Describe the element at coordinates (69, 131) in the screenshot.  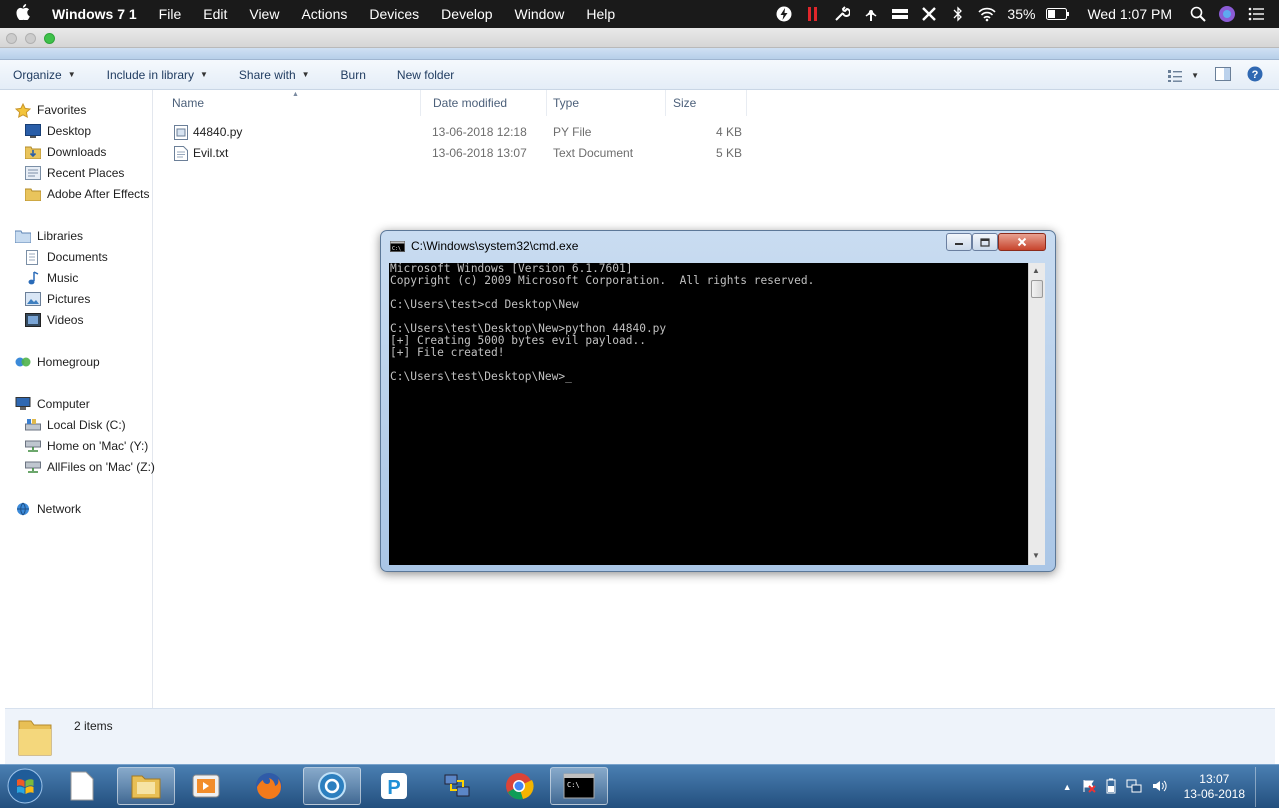
I see `nav-desktop-label: Desktop` at that location.